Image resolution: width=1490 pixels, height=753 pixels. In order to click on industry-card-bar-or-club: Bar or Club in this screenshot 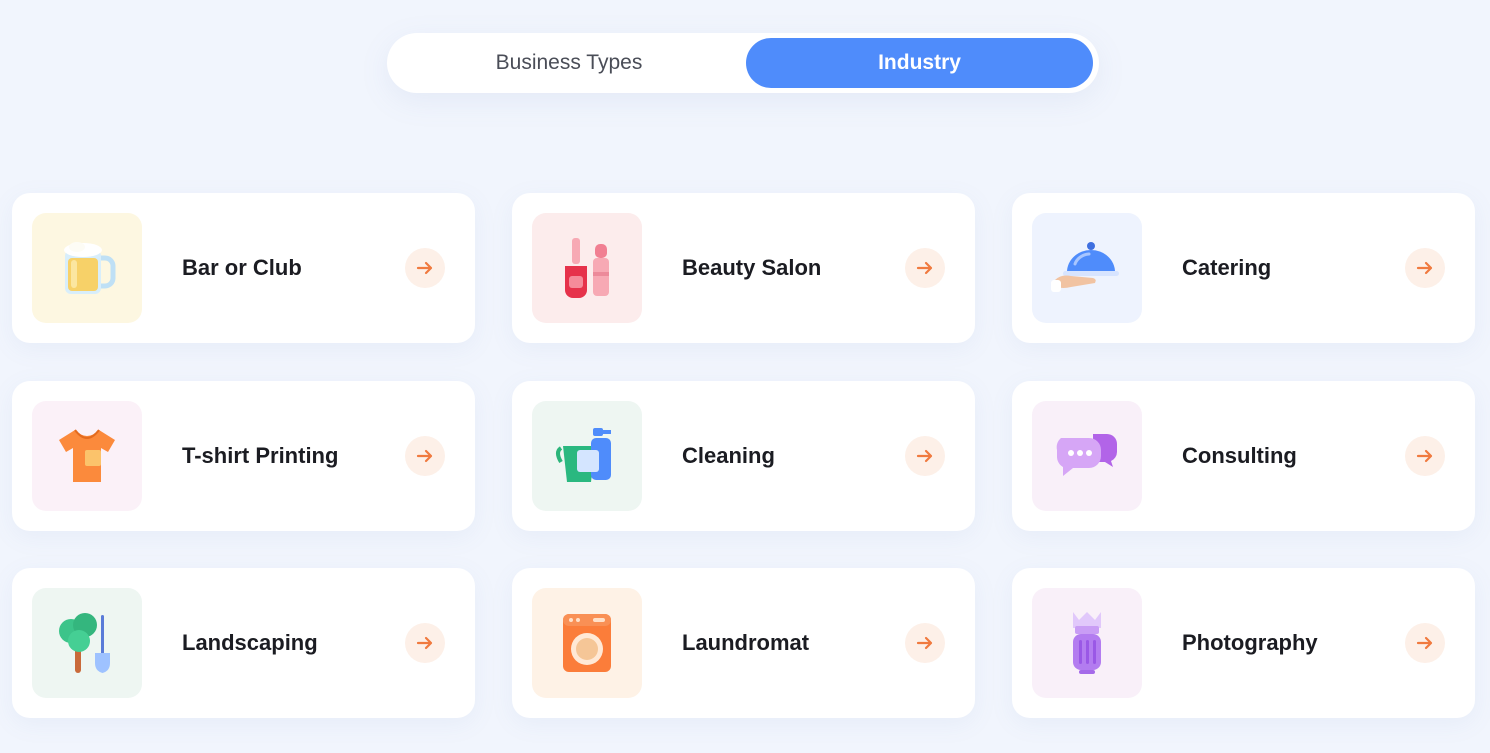, I will do `click(243, 268)`.